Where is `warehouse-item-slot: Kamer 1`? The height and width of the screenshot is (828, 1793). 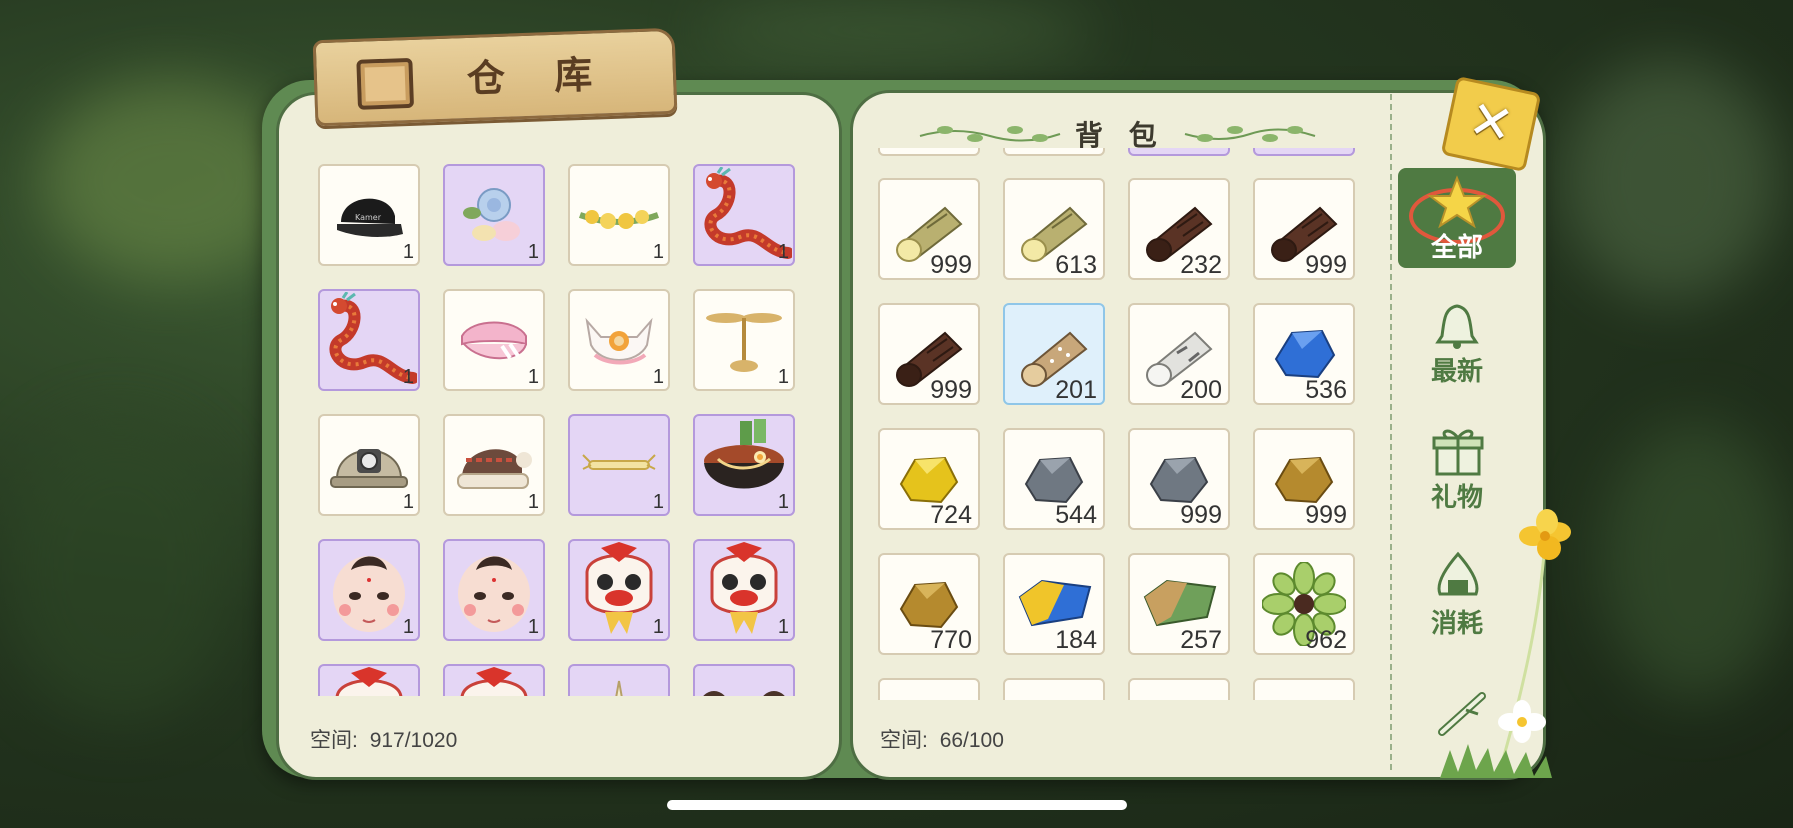 warehouse-item-slot: Kamer 1 is located at coordinates (369, 215).